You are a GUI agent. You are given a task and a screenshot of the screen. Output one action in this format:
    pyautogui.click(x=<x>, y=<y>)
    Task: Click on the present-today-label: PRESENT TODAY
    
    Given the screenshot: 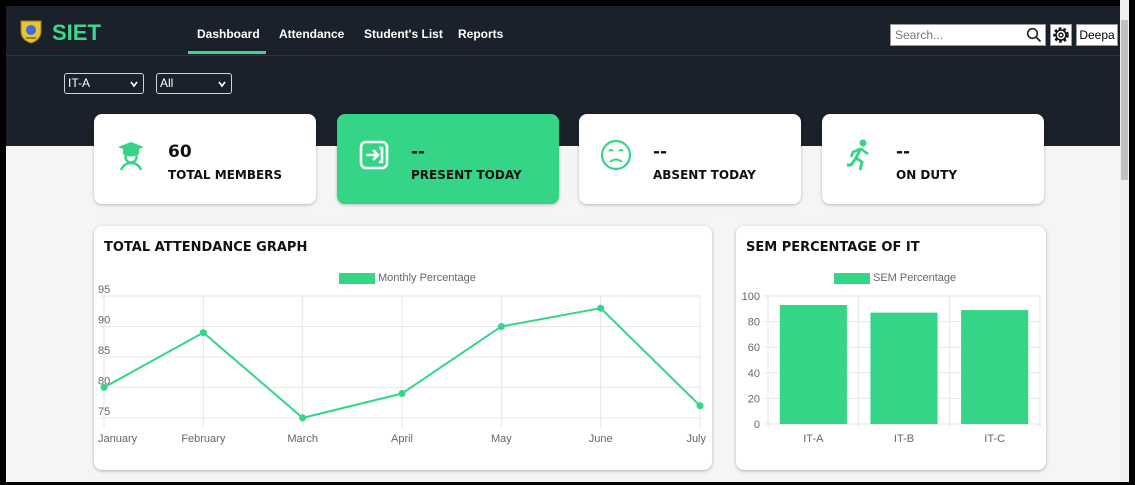 What is the action you would take?
    pyautogui.click(x=466, y=175)
    